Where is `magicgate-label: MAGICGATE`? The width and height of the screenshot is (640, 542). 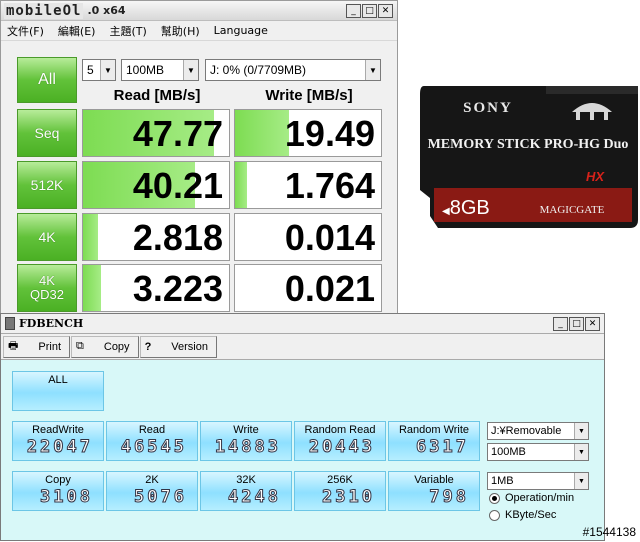 magicgate-label: MAGICGATE is located at coordinates (572, 210).